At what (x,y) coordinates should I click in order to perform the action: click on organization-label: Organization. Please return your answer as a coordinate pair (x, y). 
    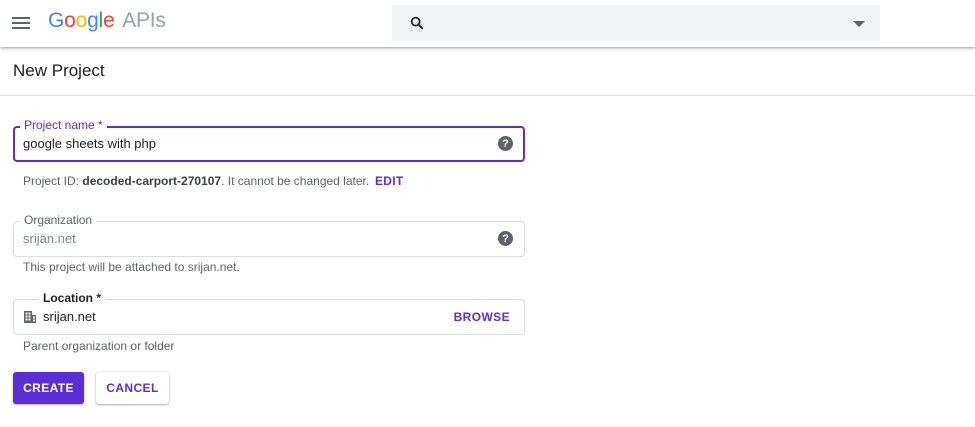
    Looking at the image, I should click on (58, 220).